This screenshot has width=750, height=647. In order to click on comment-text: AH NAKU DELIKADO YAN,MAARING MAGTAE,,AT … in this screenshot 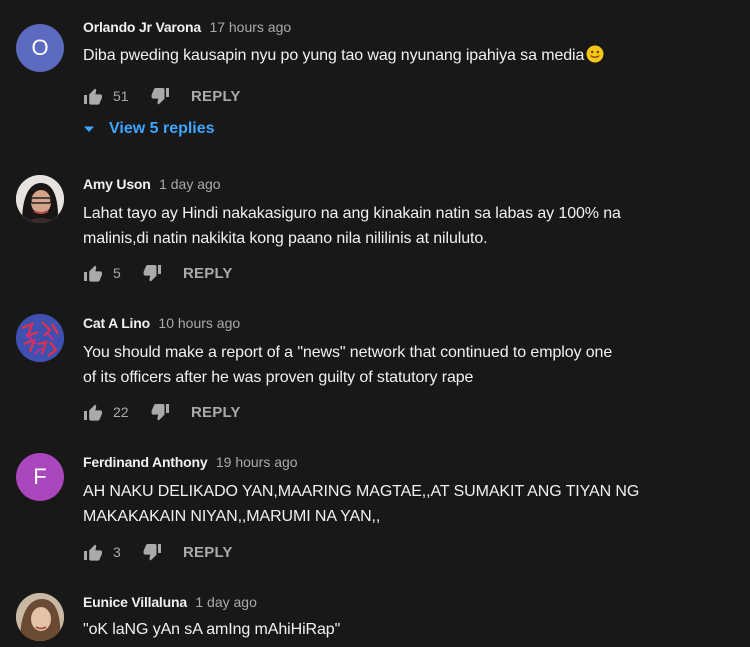, I will do `click(411, 504)`.